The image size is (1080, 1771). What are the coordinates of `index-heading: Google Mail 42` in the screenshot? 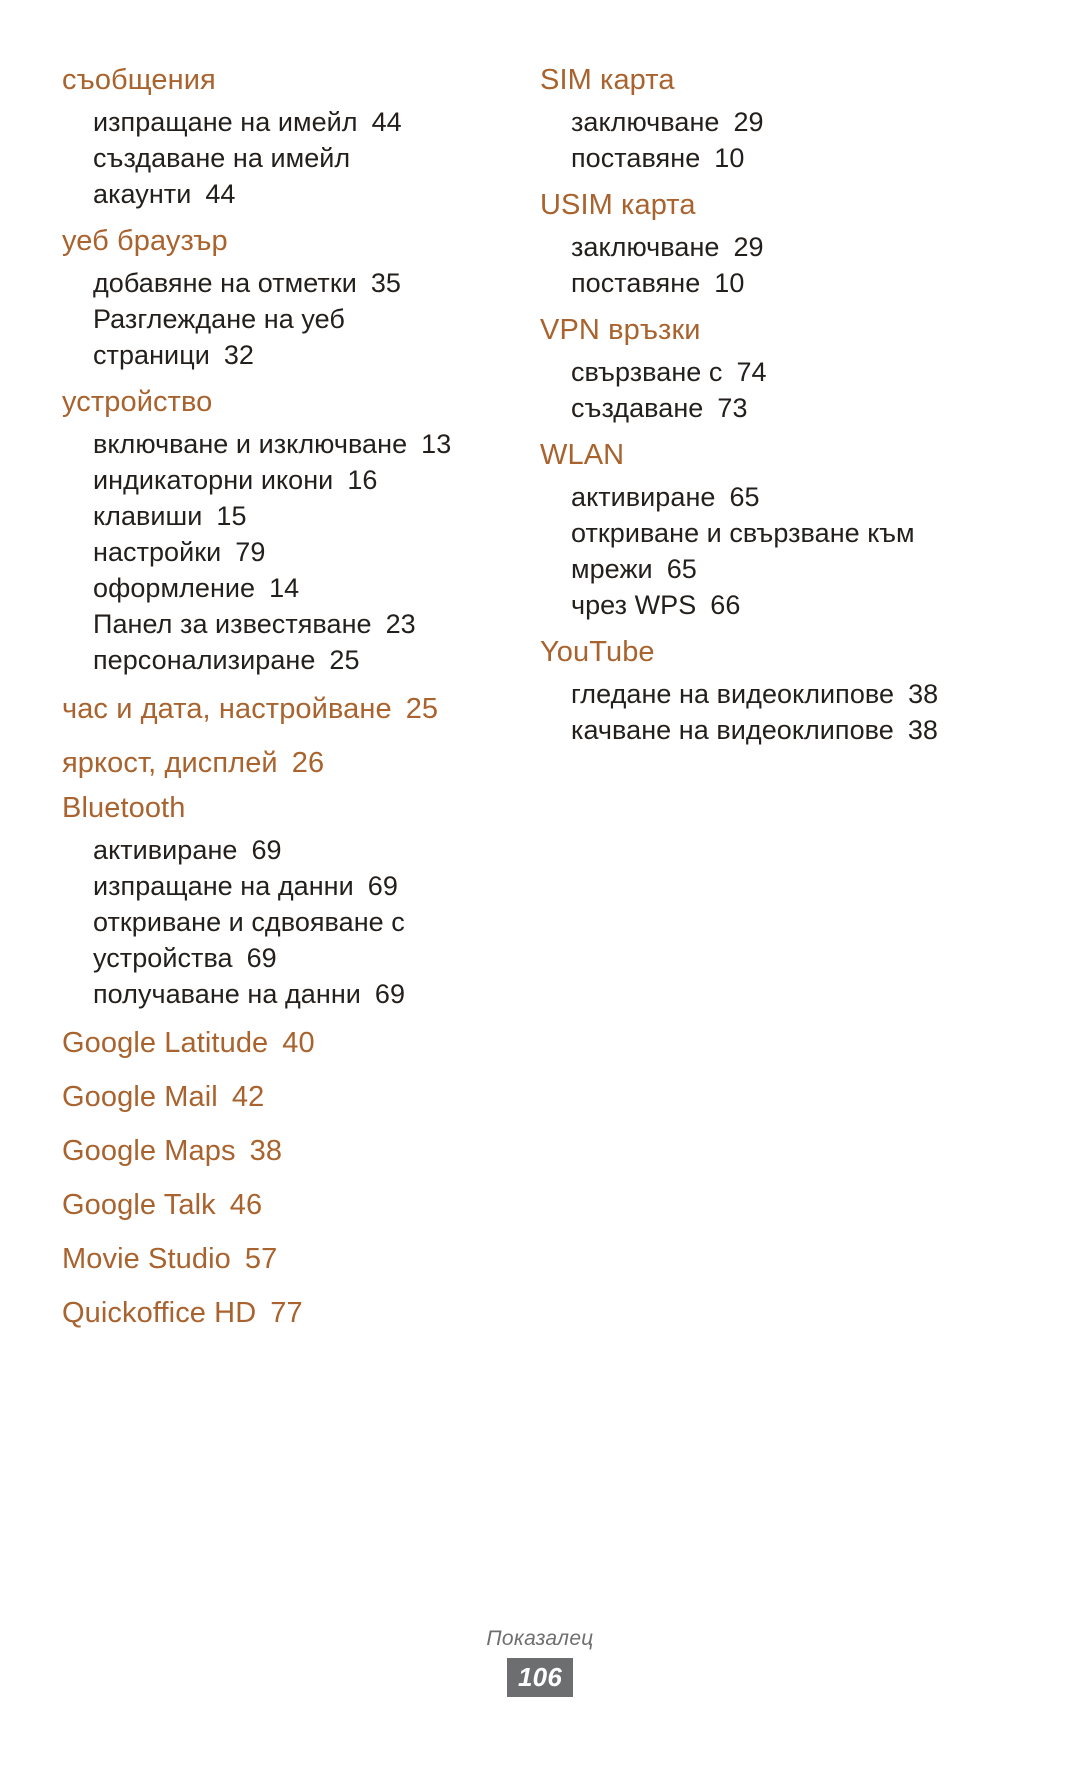 It's located at (277, 1097).